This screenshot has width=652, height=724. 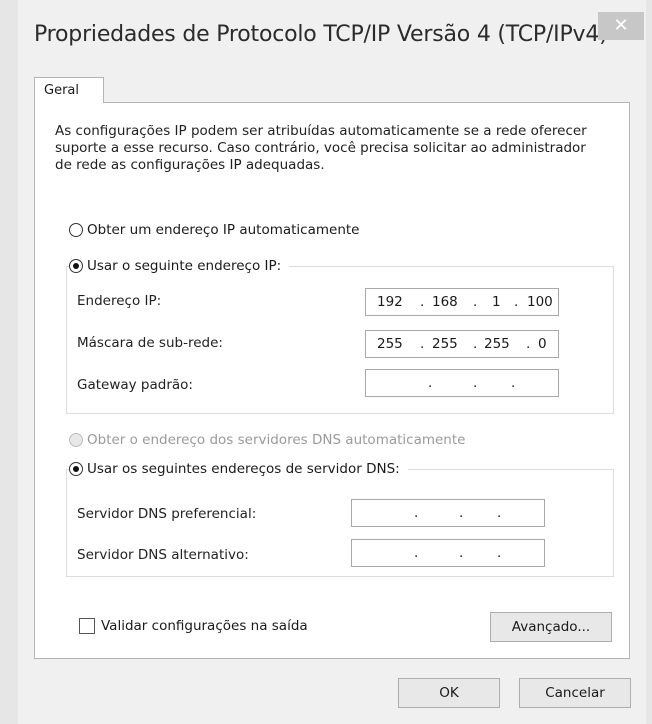 What do you see at coordinates (621, 26) in the screenshot?
I see `close-button: ✕` at bounding box center [621, 26].